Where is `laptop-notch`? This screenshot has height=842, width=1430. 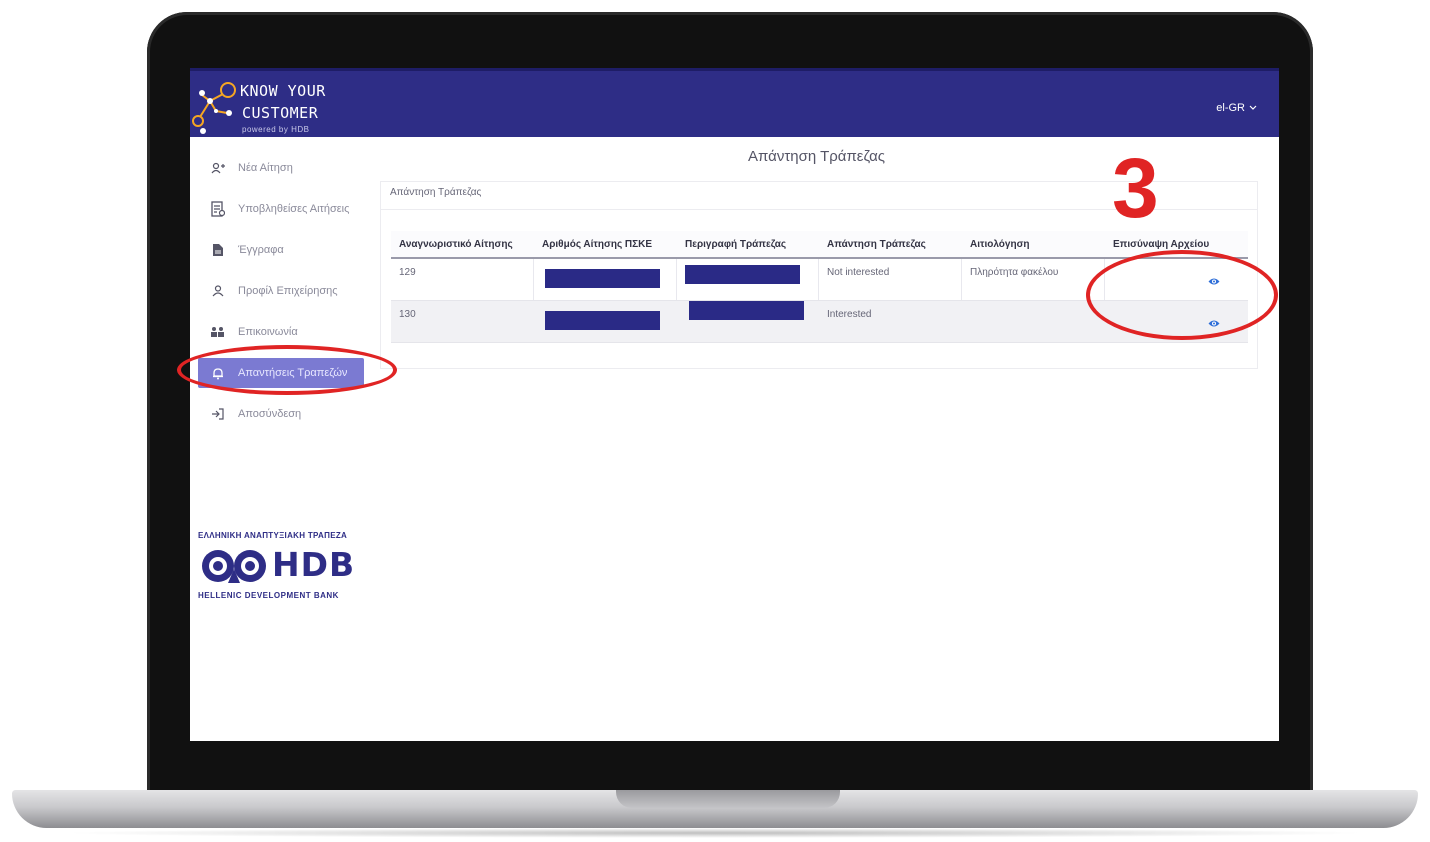 laptop-notch is located at coordinates (728, 799).